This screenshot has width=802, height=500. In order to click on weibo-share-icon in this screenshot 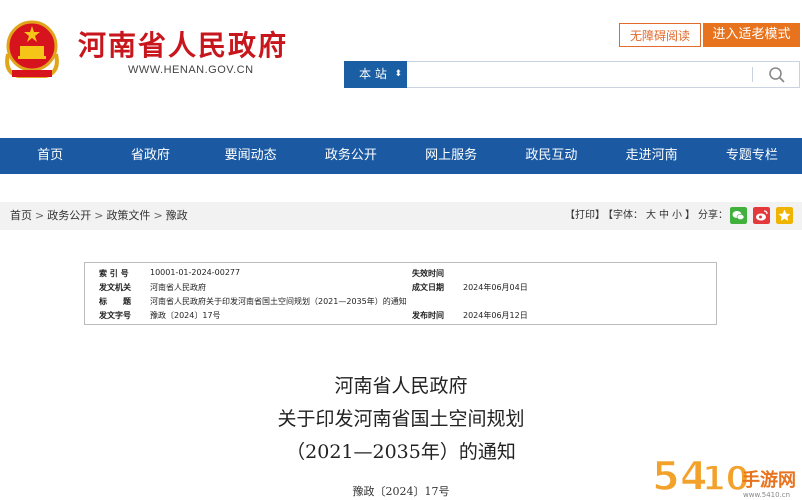, I will do `click(761, 215)`.